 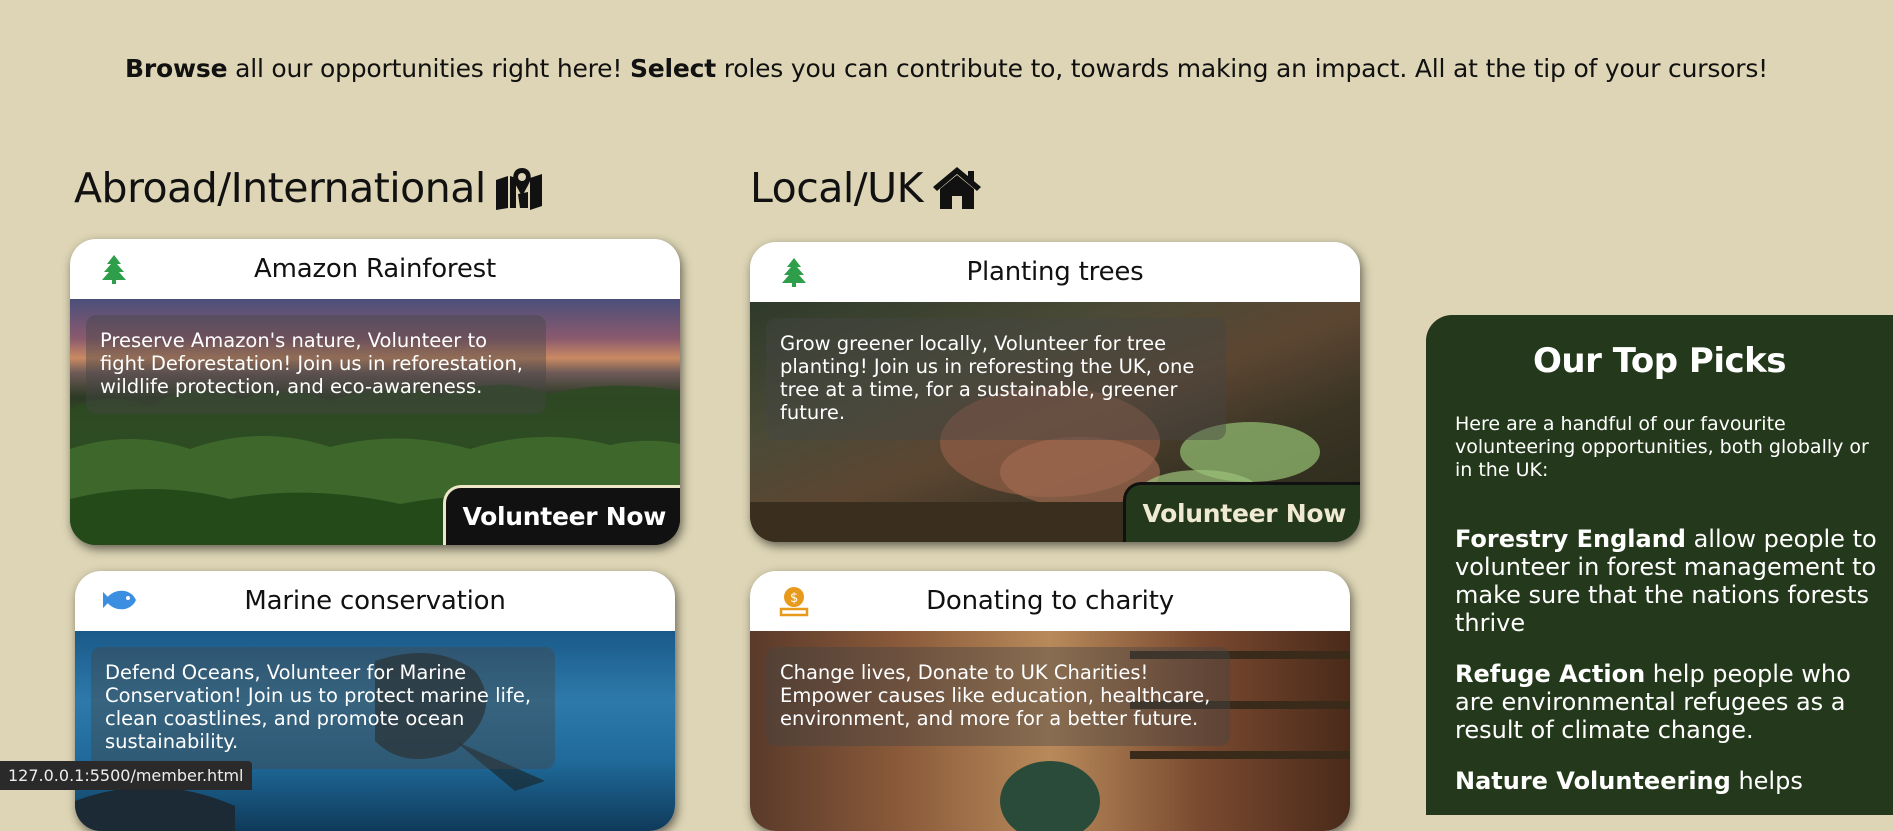 I want to click on top-pick-text: helps, so click(x=1766, y=781).